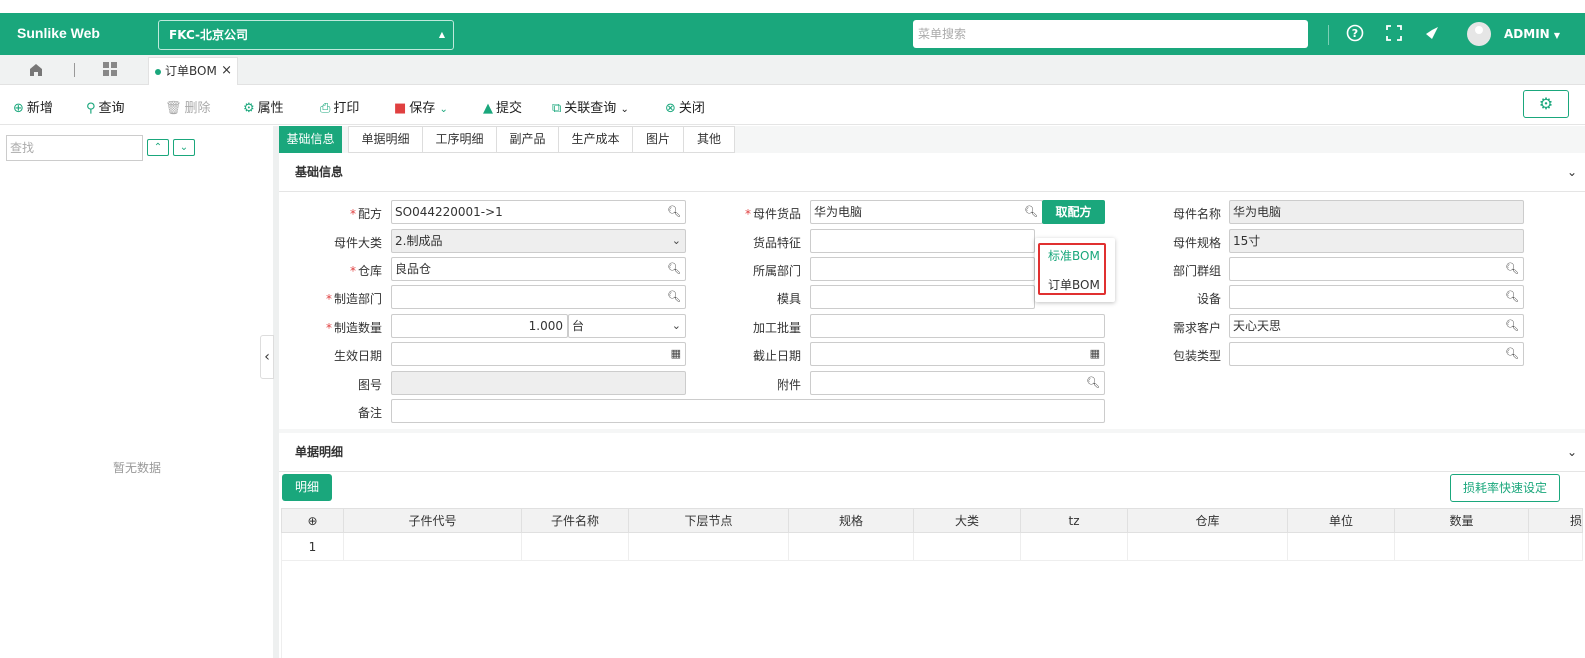 The height and width of the screenshot is (658, 1585). Describe the element at coordinates (748, 411) in the screenshot. I see `remark-field` at that location.